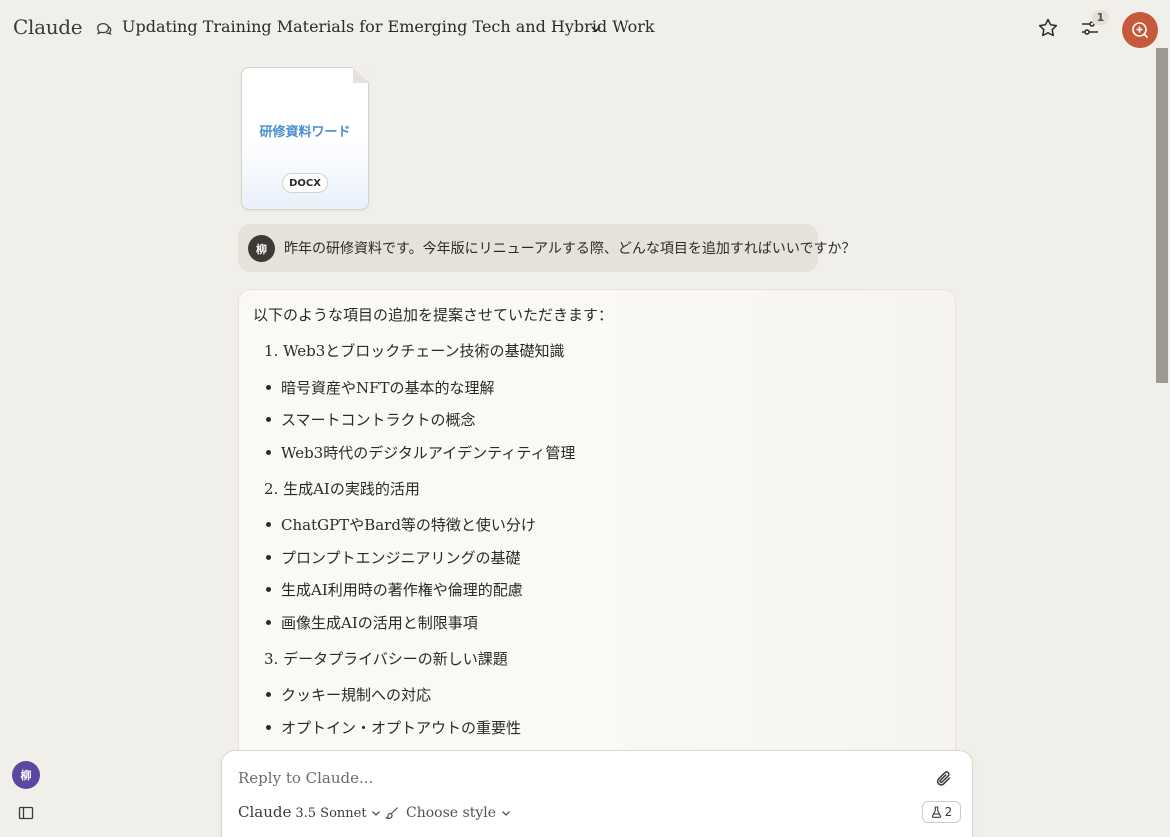 The image size is (1170, 837). Describe the element at coordinates (944, 779) in the screenshot. I see `paperclip-icon` at that location.